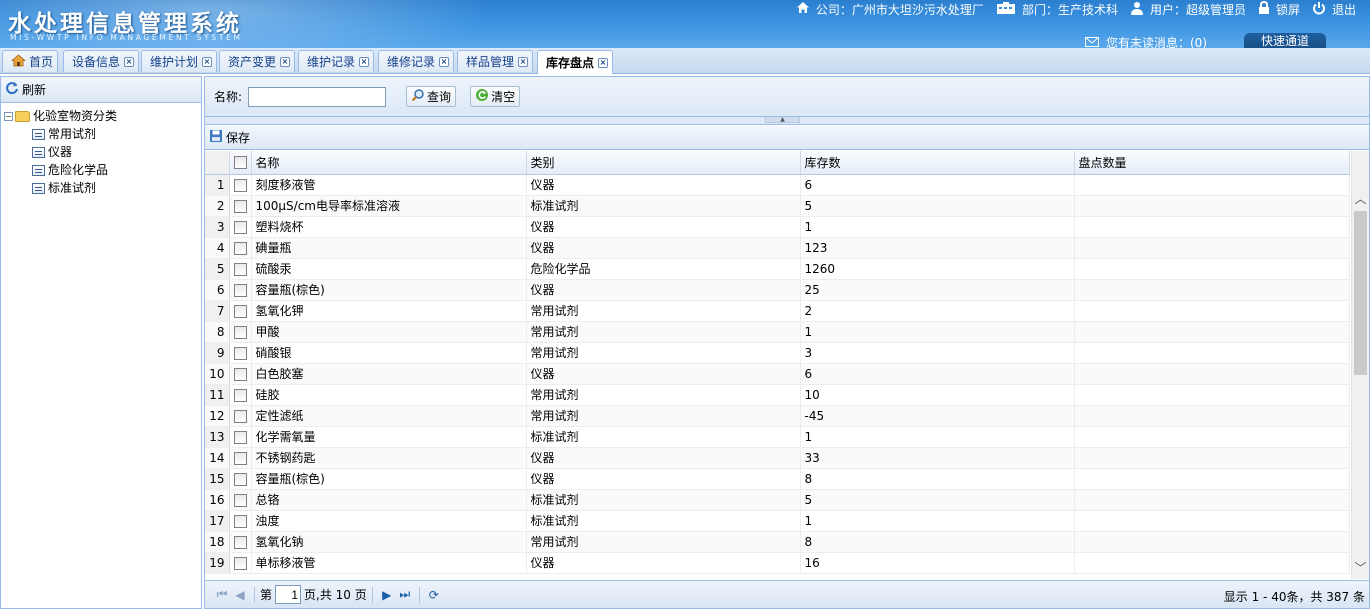  Describe the element at coordinates (803, 9) in the screenshot. I see `home-icon` at that location.